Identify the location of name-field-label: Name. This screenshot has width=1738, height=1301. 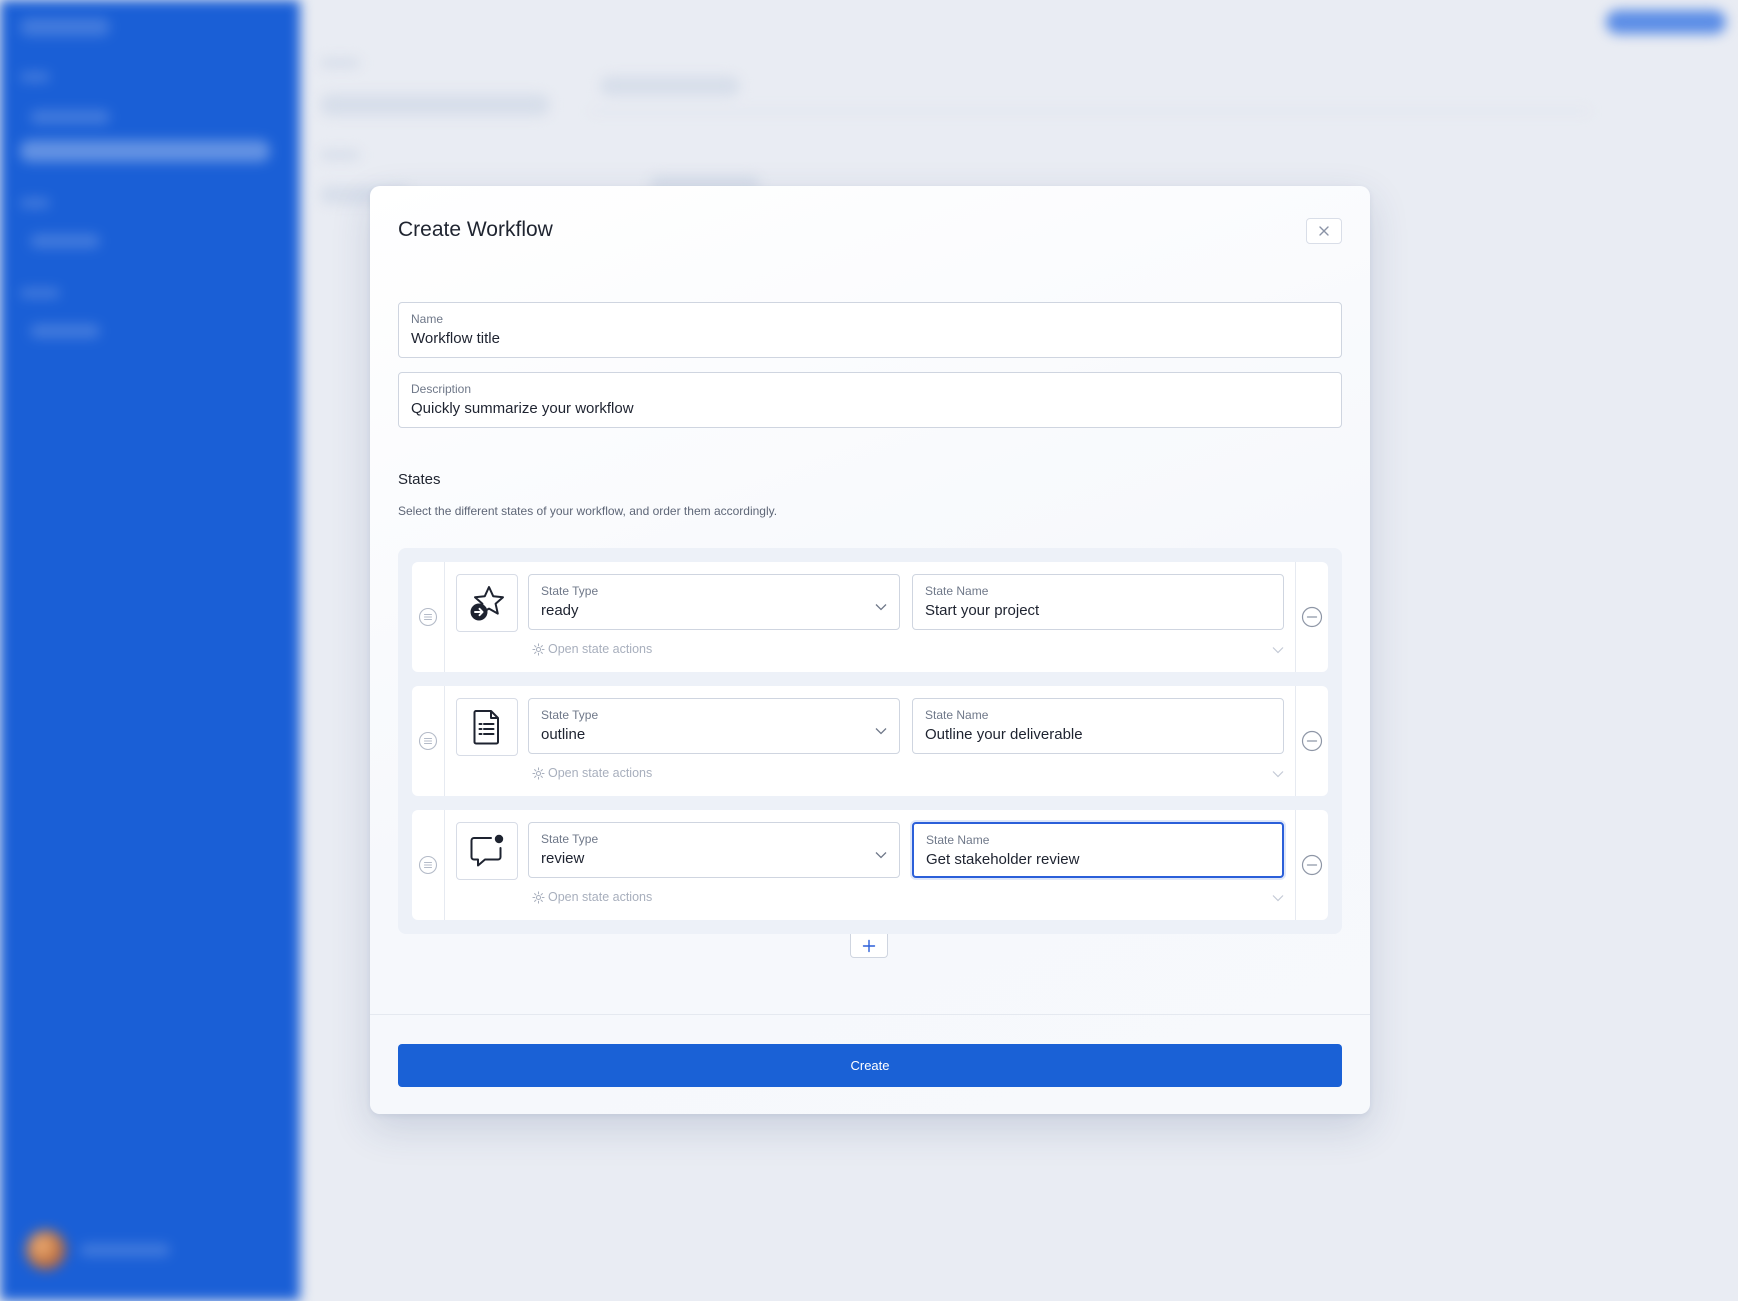
(427, 319).